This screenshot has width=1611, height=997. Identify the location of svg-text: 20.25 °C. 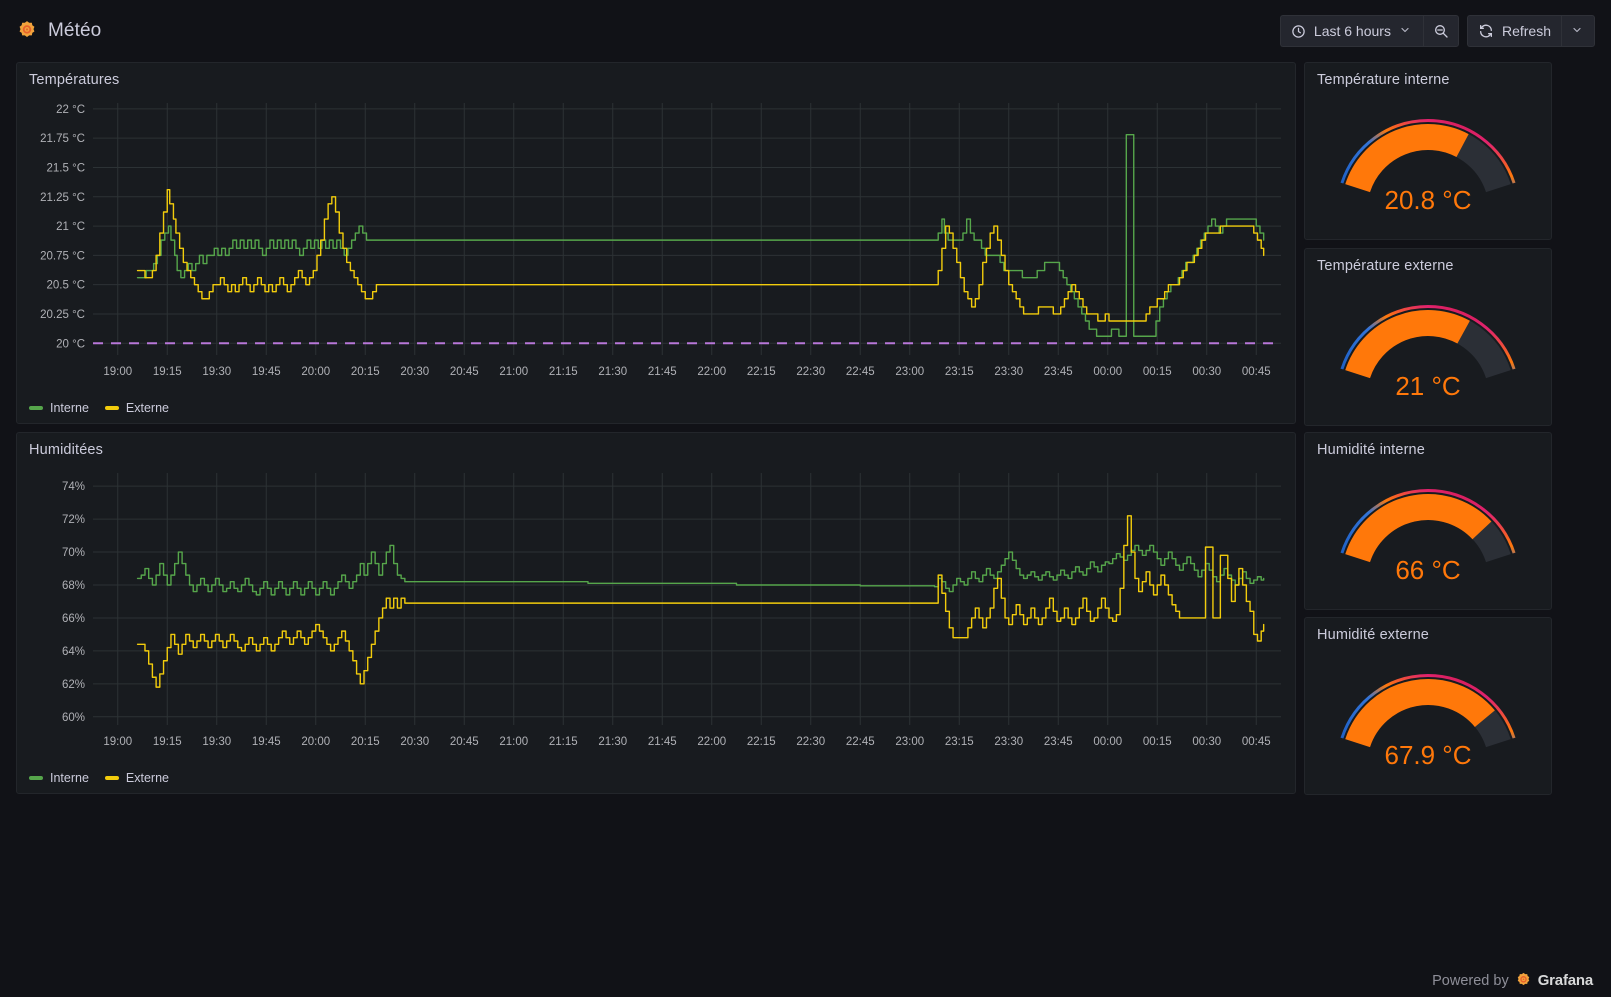
(62, 315).